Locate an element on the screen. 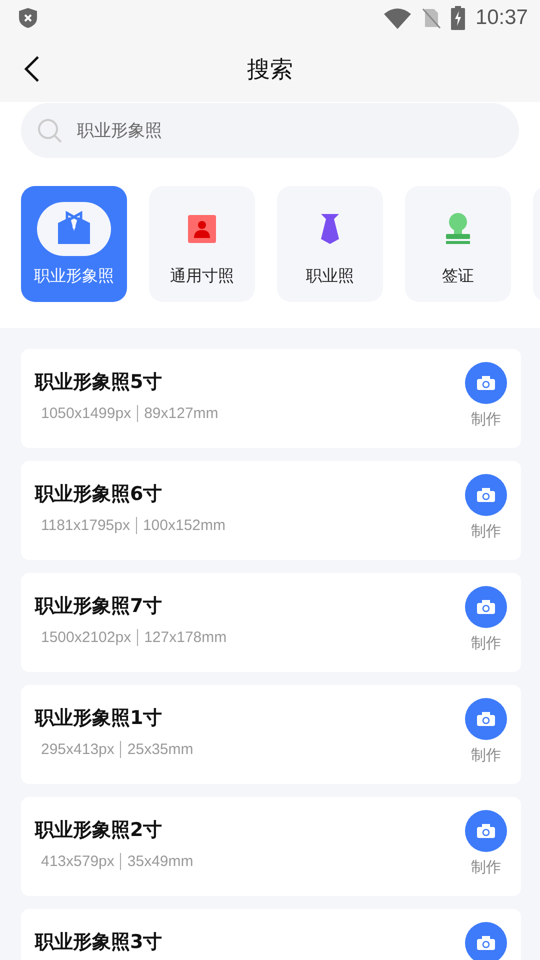 This screenshot has width=540, height=960. result-card: 职业形象照6寸 1181x1795px 100x152mm 制作 is located at coordinates (271, 510).